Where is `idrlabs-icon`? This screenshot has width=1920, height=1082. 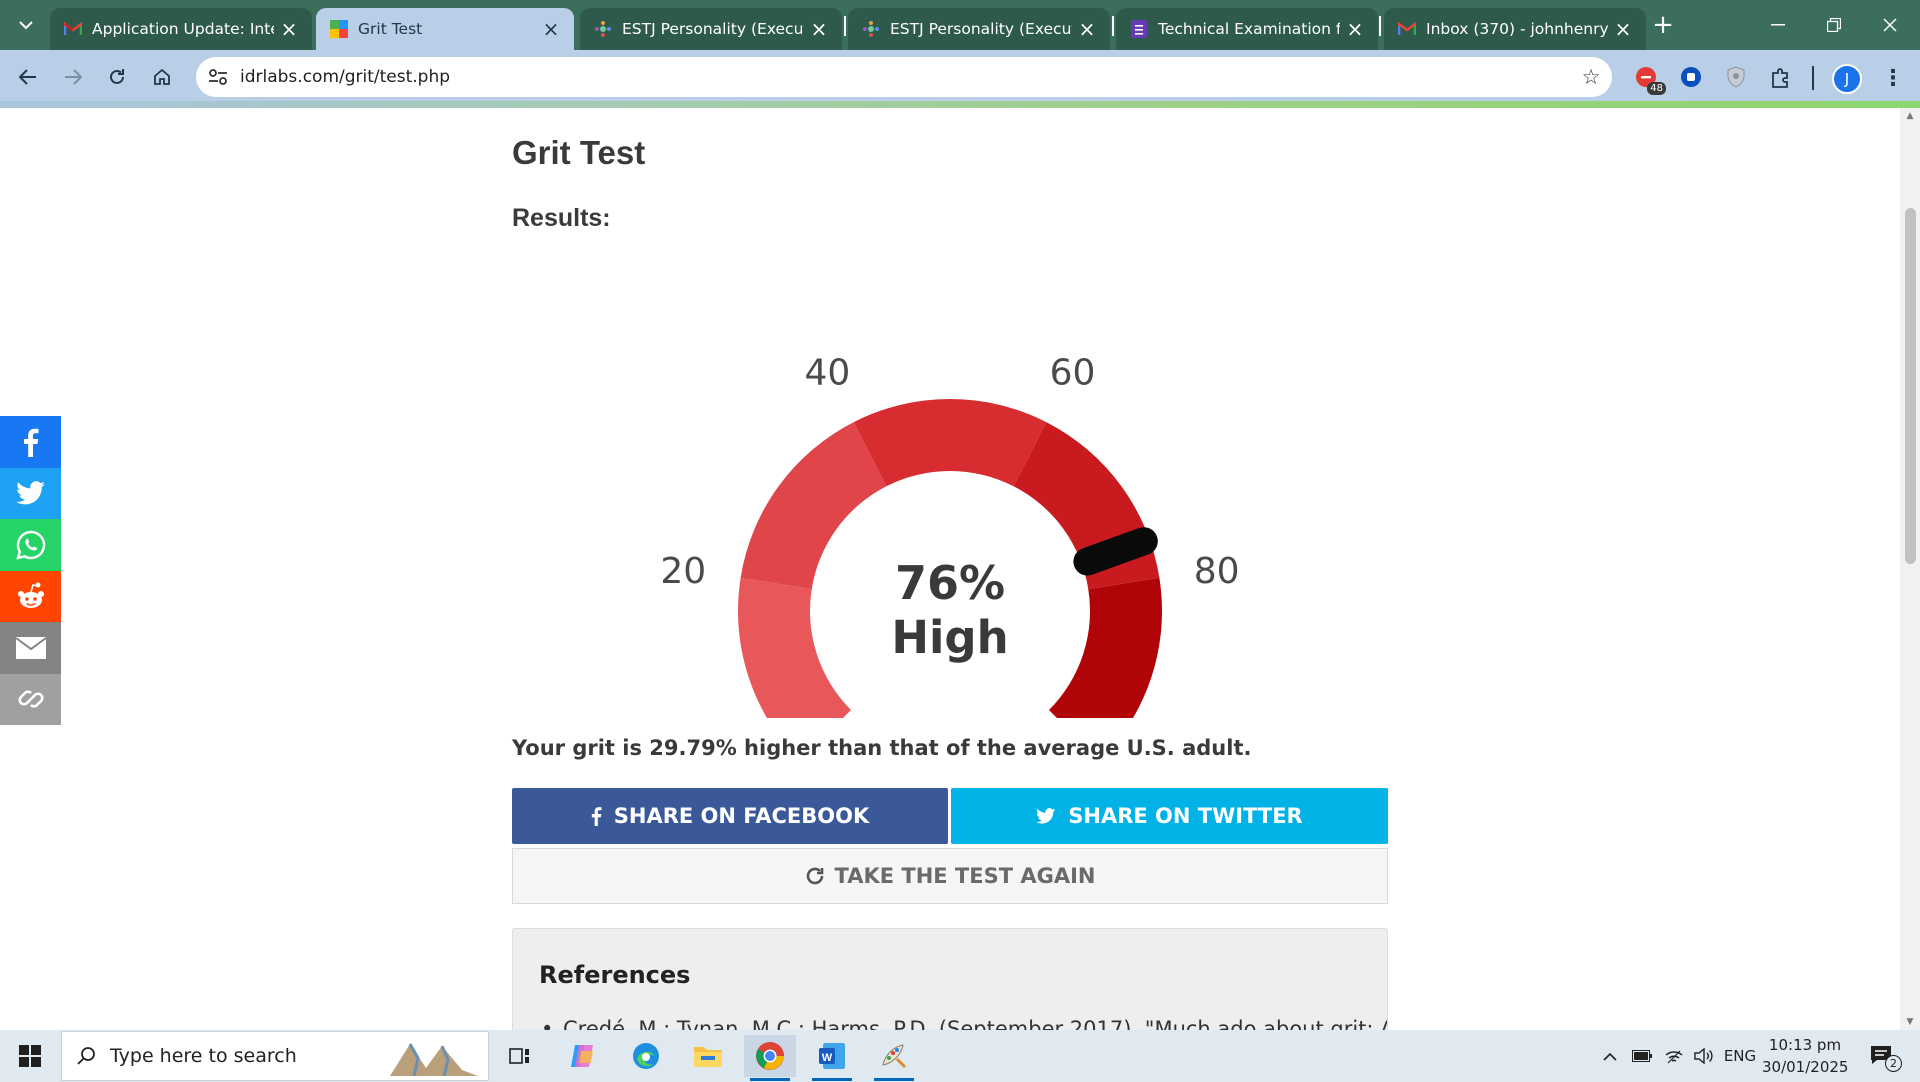 idrlabs-icon is located at coordinates (339, 29).